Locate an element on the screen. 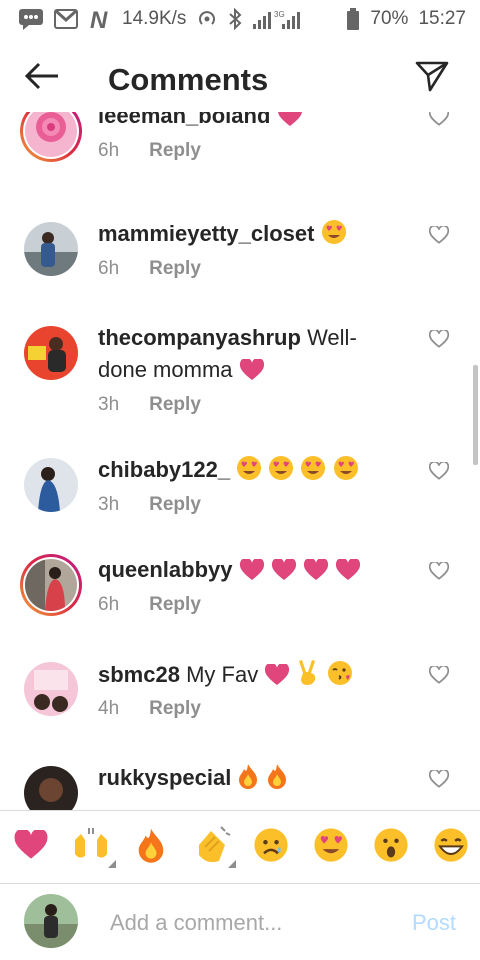 The width and height of the screenshot is (480, 960). grinning-face-icon is located at coordinates (451, 847).